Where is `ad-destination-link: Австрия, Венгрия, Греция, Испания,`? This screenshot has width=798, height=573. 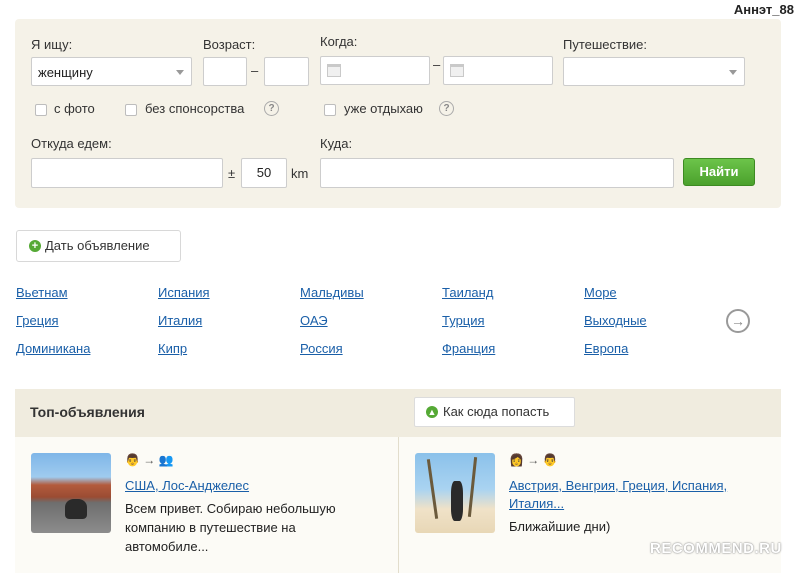 ad-destination-link: Австрия, Венгрия, Греция, Испания, is located at coordinates (618, 485).